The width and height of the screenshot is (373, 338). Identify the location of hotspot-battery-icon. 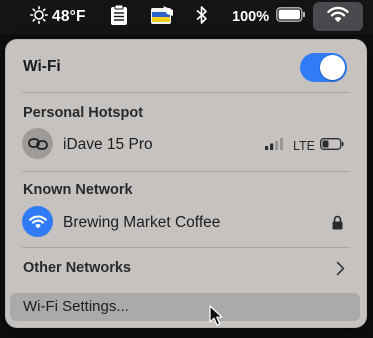
(332, 146).